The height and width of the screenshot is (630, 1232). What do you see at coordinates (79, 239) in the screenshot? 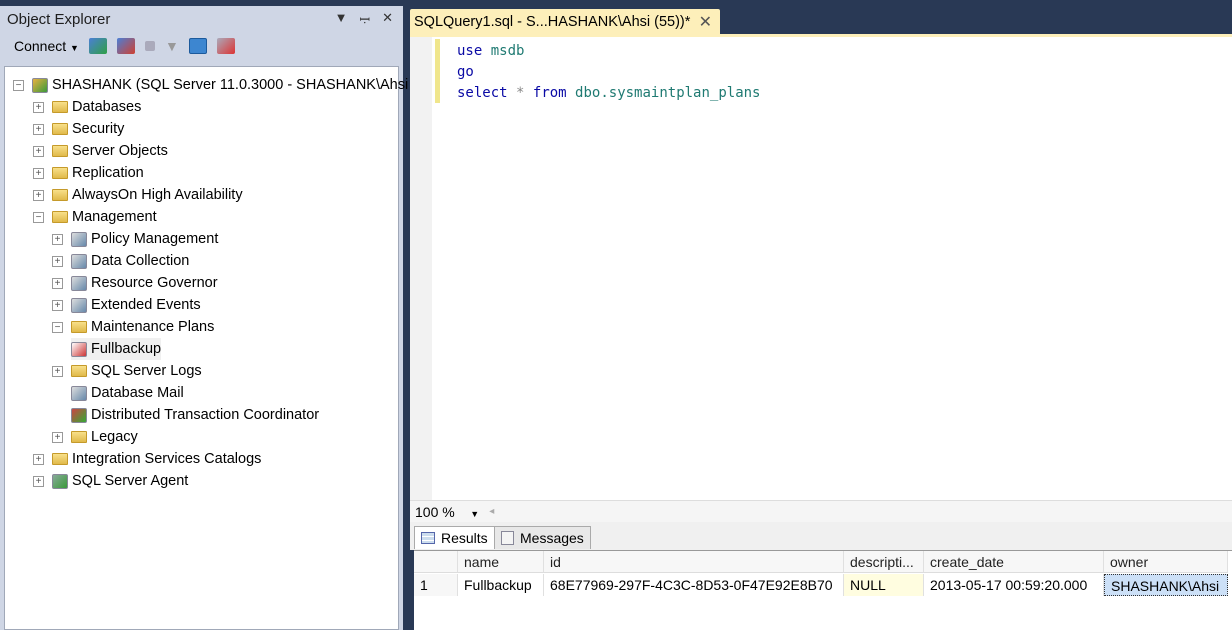
I see `policy-icon` at bounding box center [79, 239].